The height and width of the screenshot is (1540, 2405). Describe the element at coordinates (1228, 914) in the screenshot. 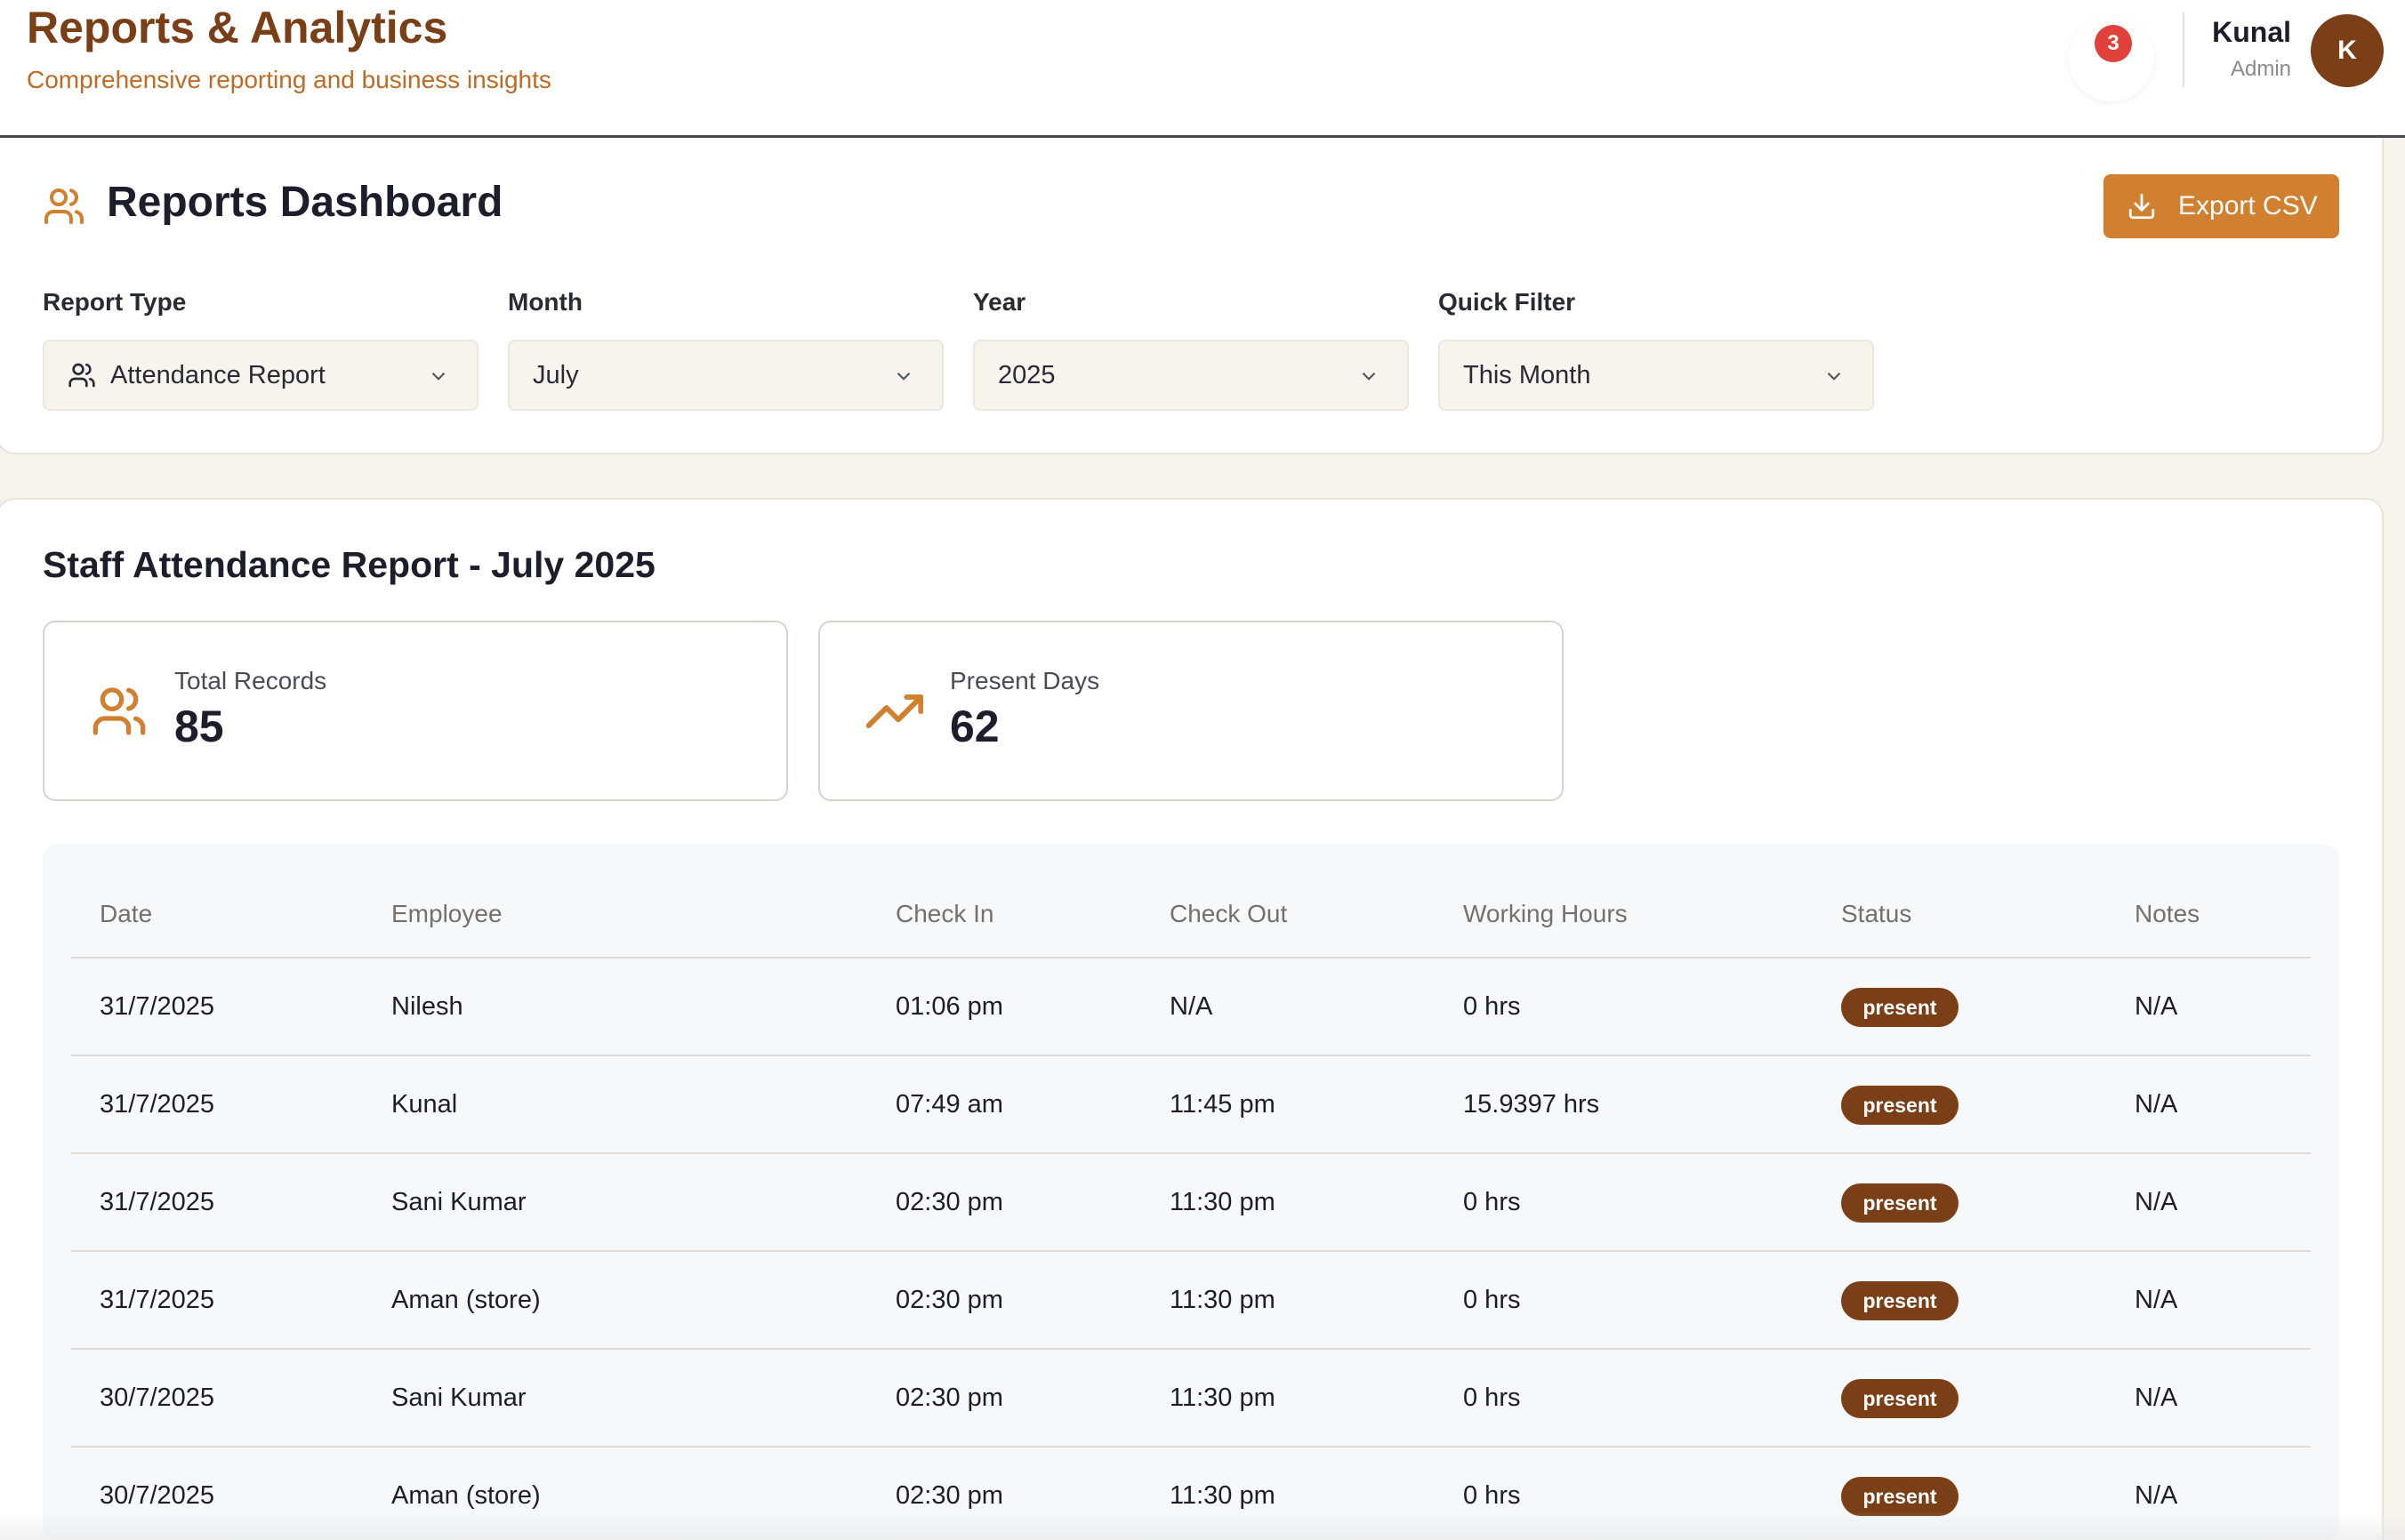

I see `column-header-check-out: Check Out` at that location.